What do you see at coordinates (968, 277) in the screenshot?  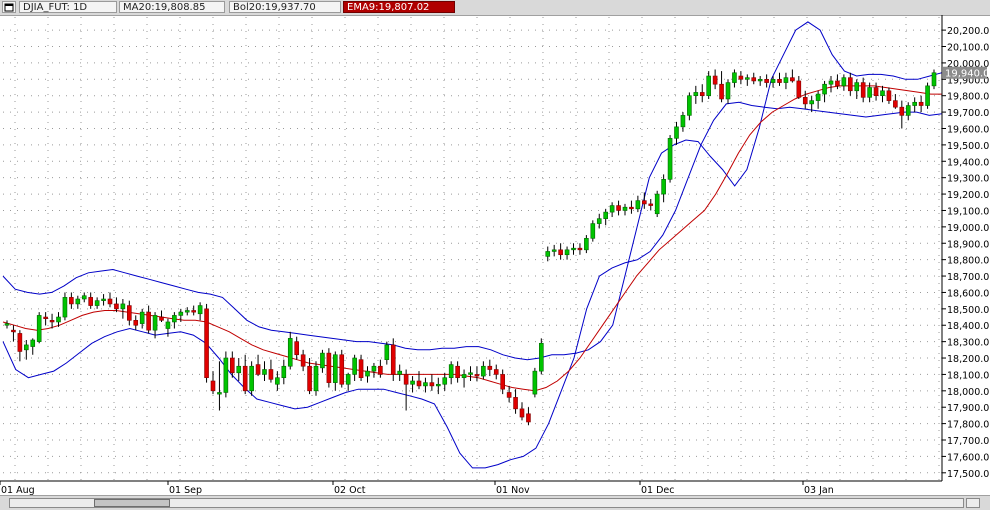 I see `y-tick-label: 18,700.0` at bounding box center [968, 277].